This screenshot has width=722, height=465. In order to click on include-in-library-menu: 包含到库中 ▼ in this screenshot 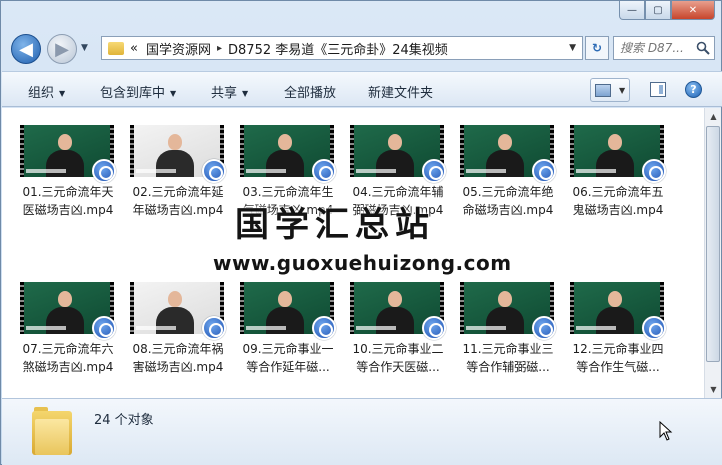, I will do `click(138, 91)`.